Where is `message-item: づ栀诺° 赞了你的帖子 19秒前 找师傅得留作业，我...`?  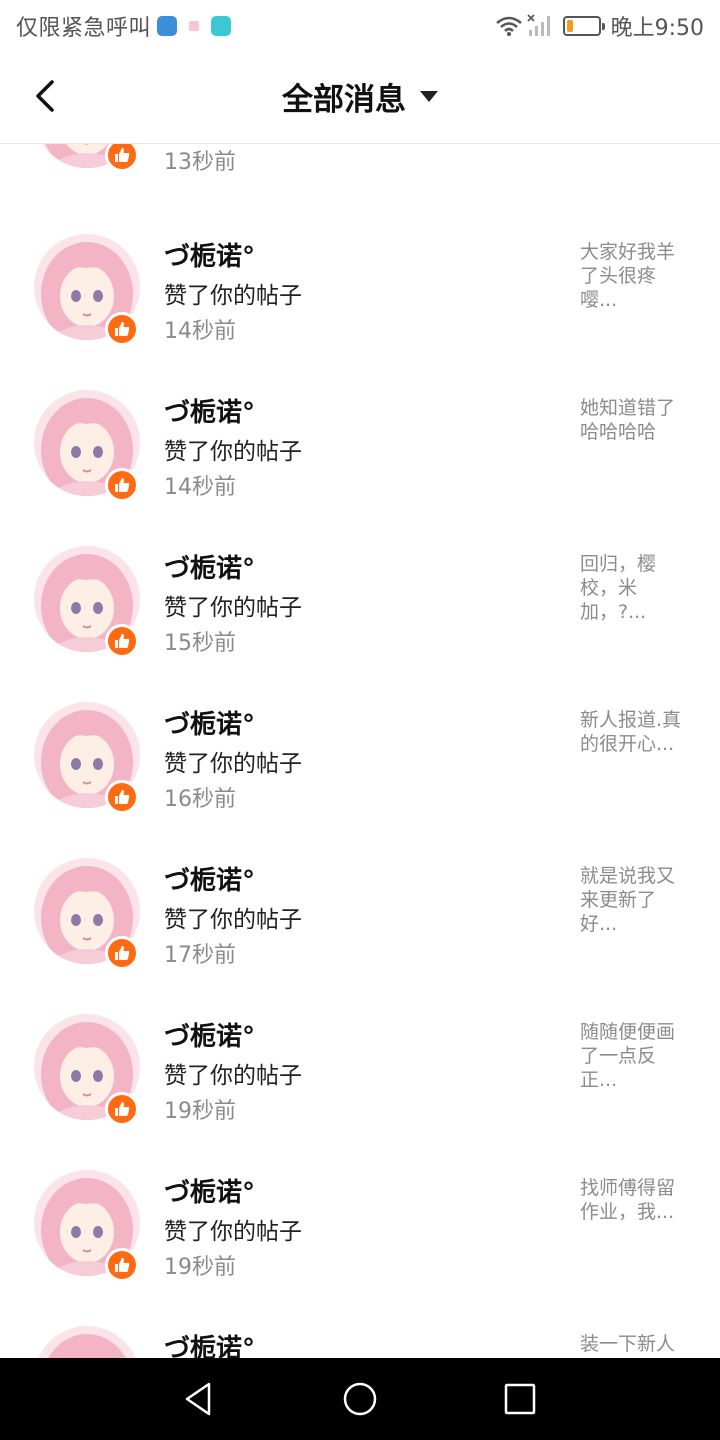 message-item: づ栀诺° 赞了你的帖子 19秒前 找师傅得留作业，我... is located at coordinates (360, 1249).